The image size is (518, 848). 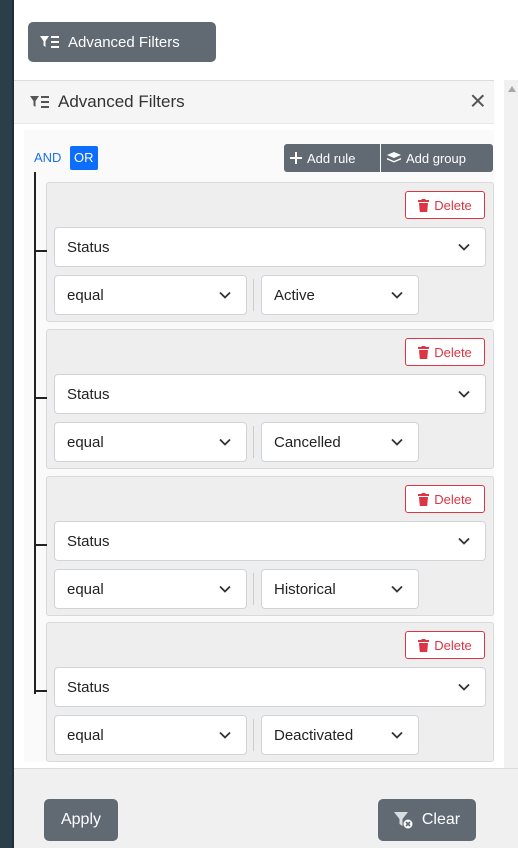 I want to click on value-select-value: Deactivated, so click(x=314, y=735).